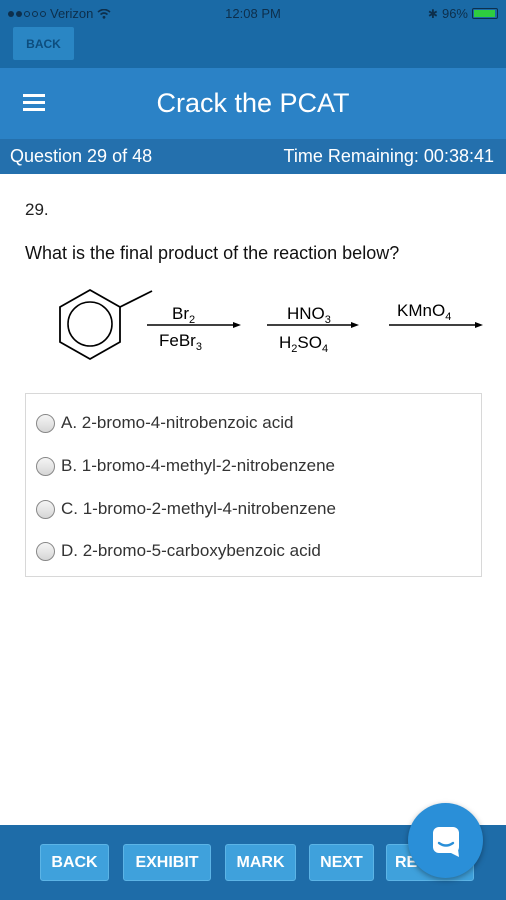 This screenshot has height=900, width=506. I want to click on reagent-kmno4: KMnO4, so click(424, 312).